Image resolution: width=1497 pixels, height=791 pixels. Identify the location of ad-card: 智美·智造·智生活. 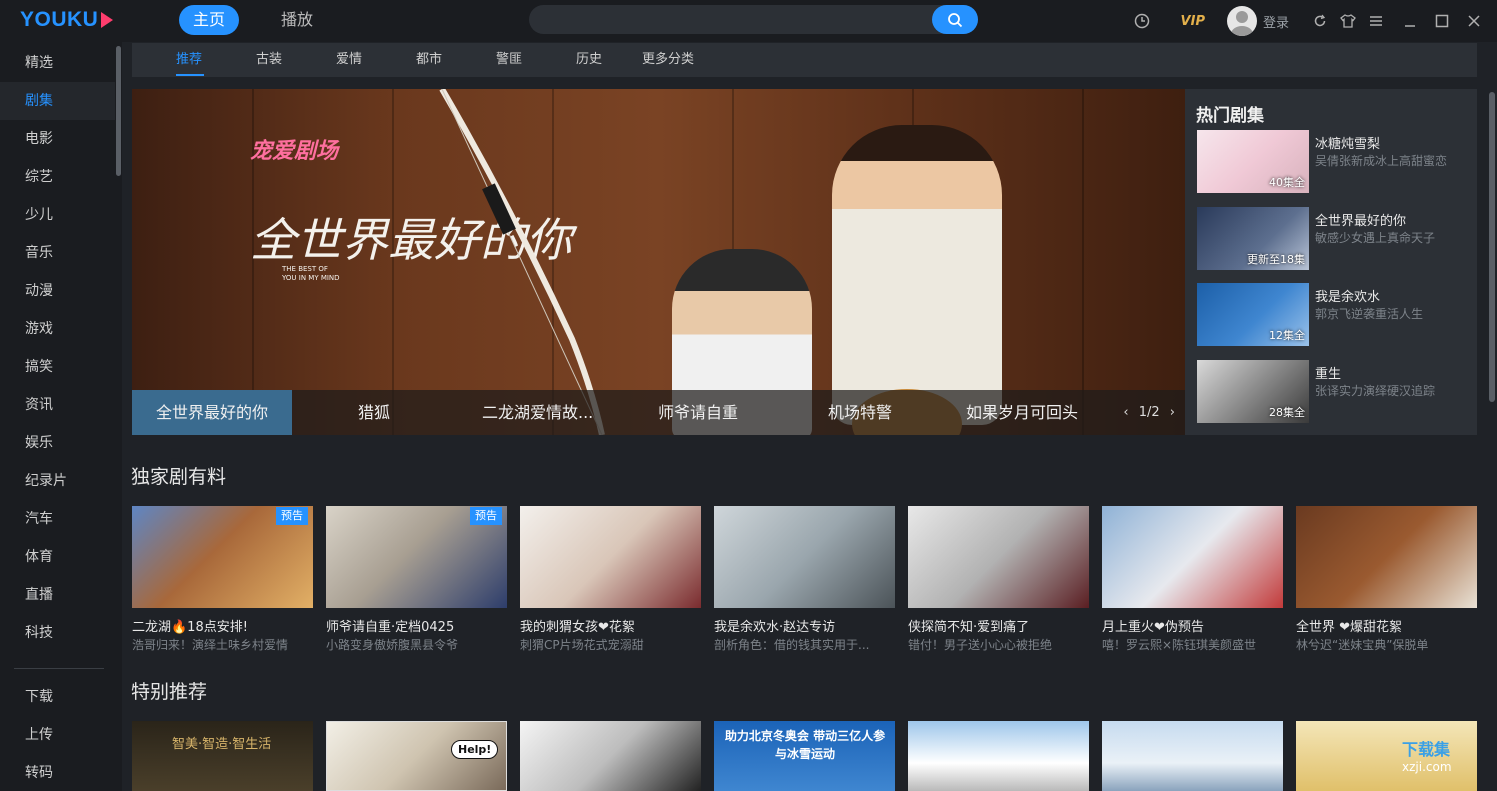
(222, 756).